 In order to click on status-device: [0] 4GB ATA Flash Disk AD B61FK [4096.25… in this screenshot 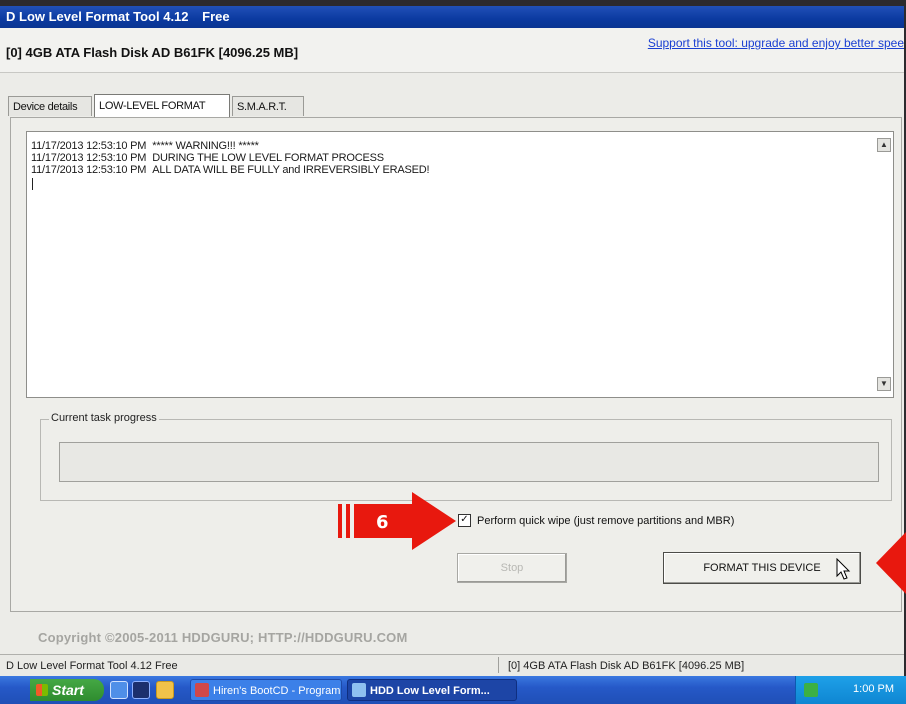, I will do `click(626, 666)`.